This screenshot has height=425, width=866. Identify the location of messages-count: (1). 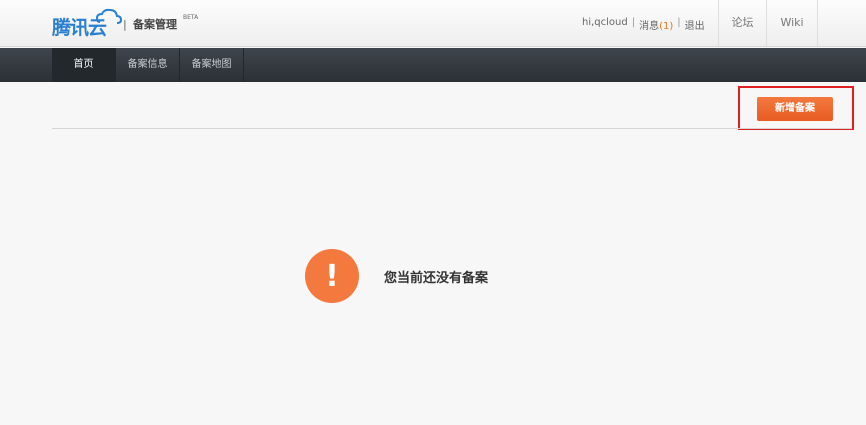
(666, 26).